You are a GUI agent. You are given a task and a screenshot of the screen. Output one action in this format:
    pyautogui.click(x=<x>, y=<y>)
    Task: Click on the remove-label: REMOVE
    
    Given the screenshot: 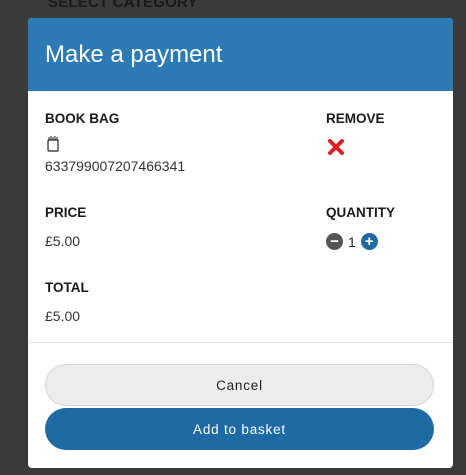 What is the action you would take?
    pyautogui.click(x=355, y=118)
    